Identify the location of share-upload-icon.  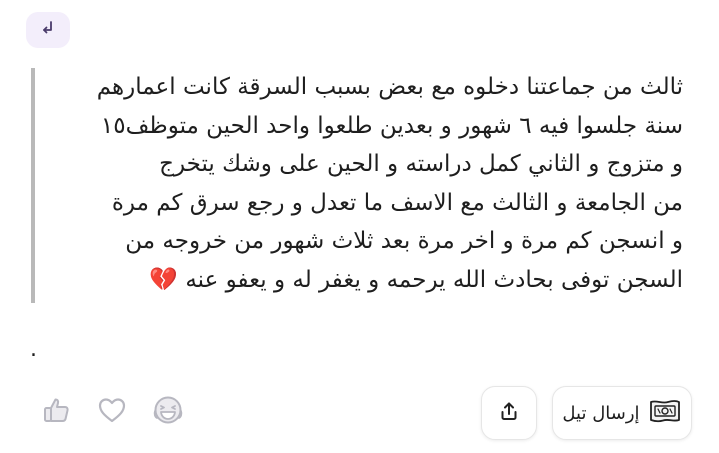
(509, 413).